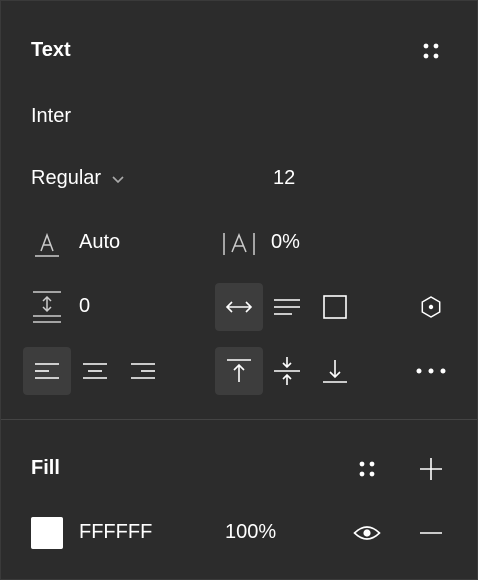  What do you see at coordinates (250, 532) in the screenshot?
I see `fill-opacity-input: 100%` at bounding box center [250, 532].